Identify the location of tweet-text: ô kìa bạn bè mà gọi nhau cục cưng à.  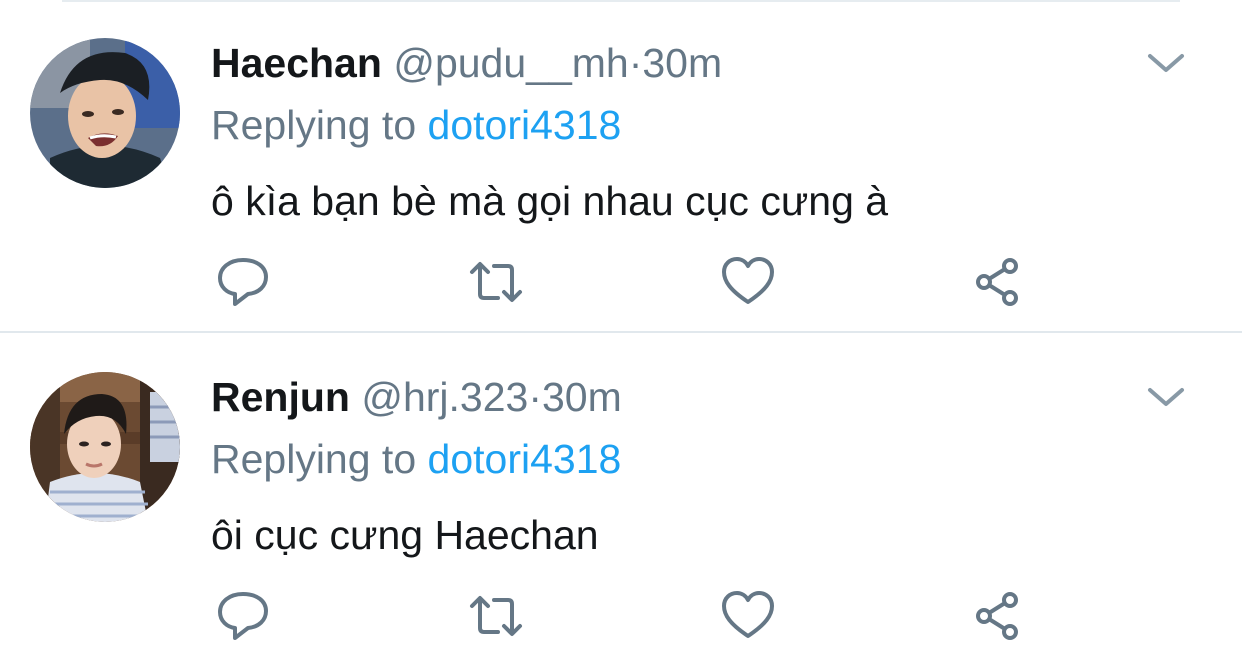
(550, 201).